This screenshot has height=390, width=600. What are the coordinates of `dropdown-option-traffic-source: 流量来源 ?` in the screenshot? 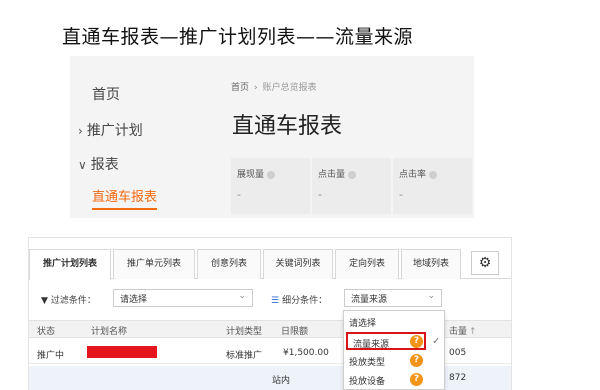 It's located at (386, 341).